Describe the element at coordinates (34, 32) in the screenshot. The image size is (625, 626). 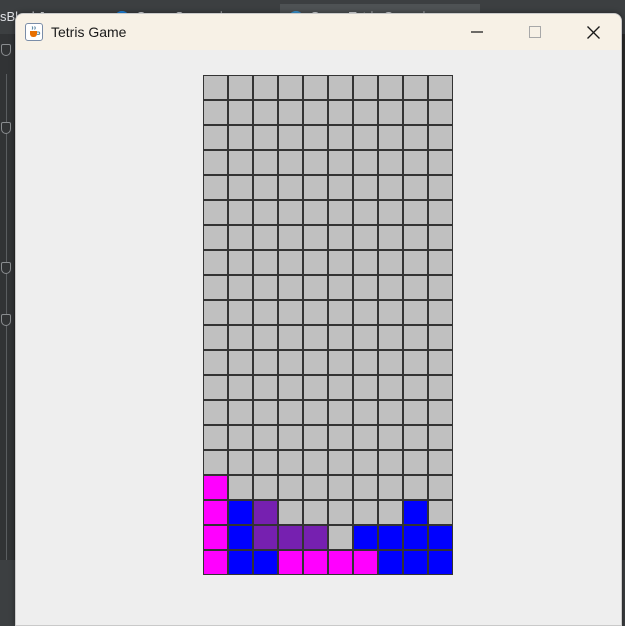
I see `java-cup-icon` at that location.